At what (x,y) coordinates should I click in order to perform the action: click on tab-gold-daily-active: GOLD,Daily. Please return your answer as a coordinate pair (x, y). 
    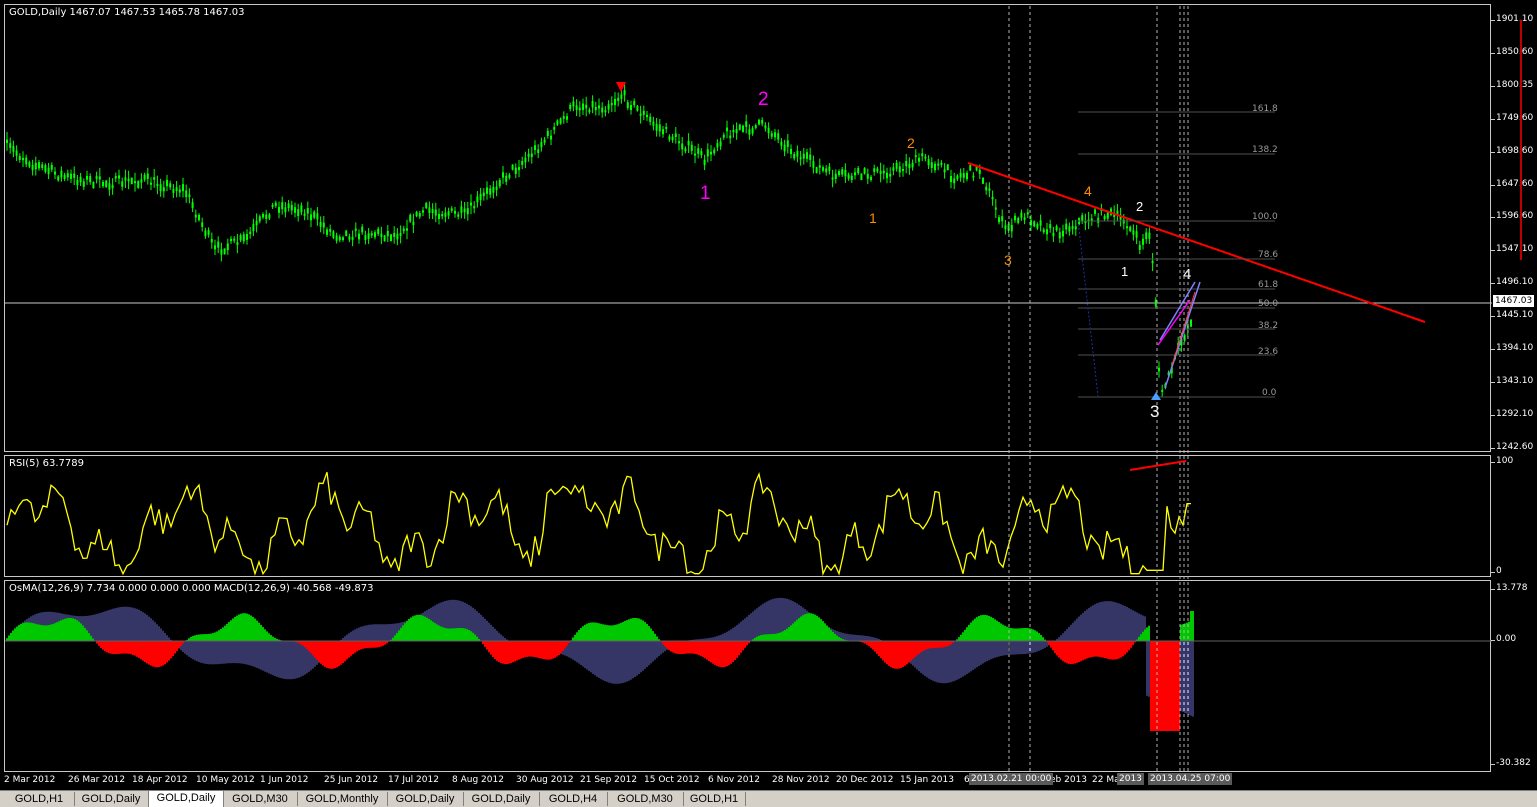
    Looking at the image, I should click on (186, 798).